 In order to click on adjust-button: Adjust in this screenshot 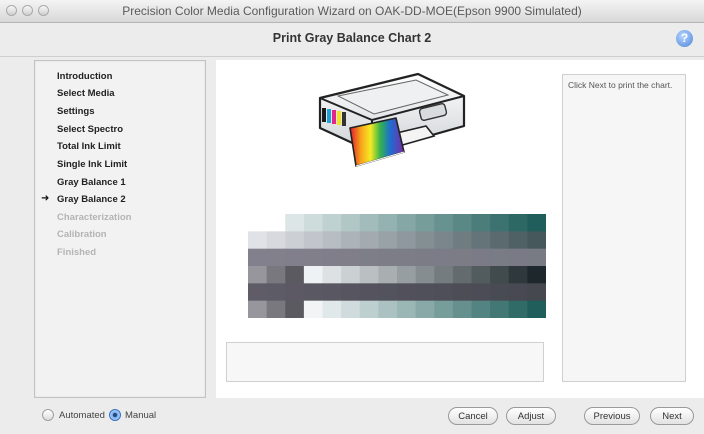, I will do `click(531, 416)`.